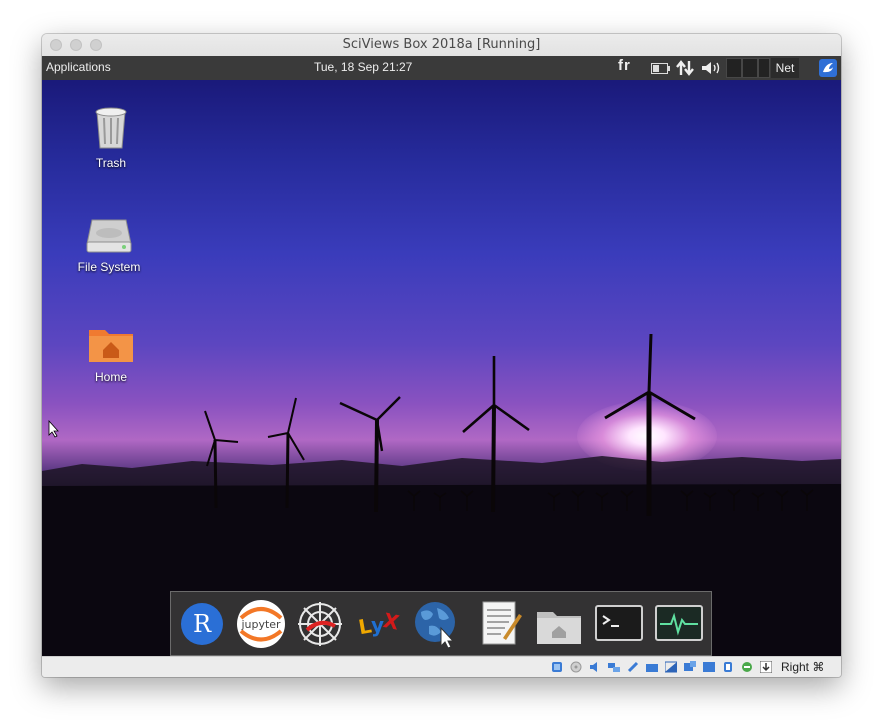  What do you see at coordinates (111, 346) in the screenshot?
I see `home-folder-icon` at bounding box center [111, 346].